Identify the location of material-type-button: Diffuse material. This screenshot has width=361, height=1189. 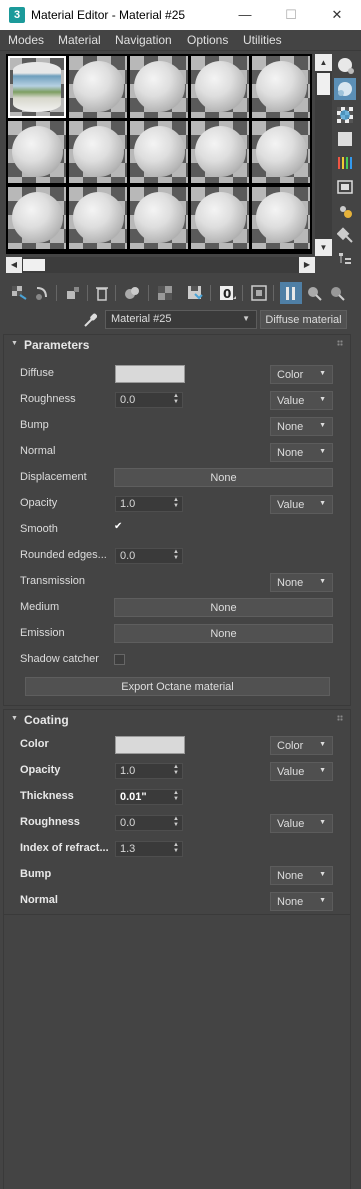
(303, 319).